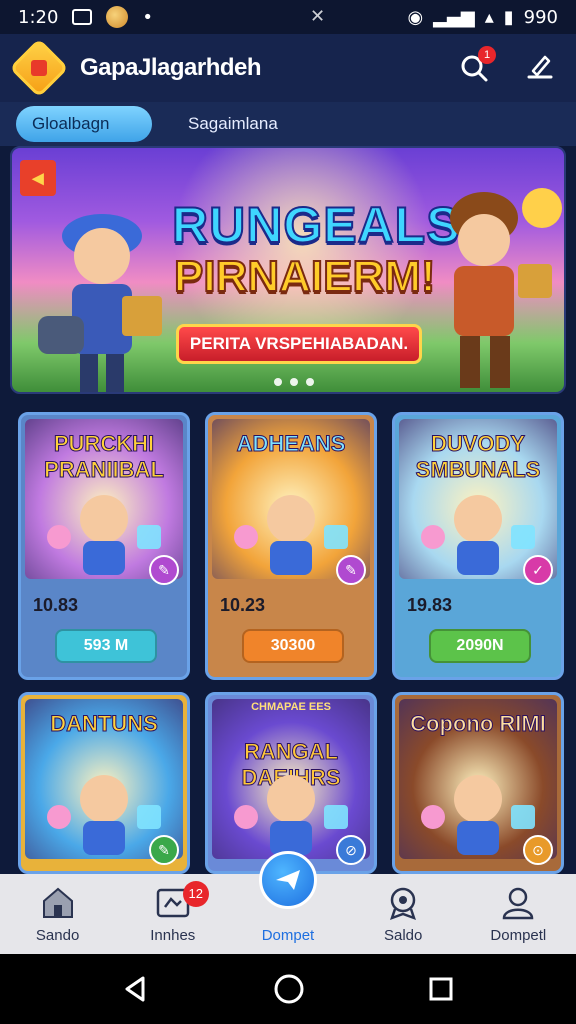  I want to click on notification-badge: 1, so click(487, 55).